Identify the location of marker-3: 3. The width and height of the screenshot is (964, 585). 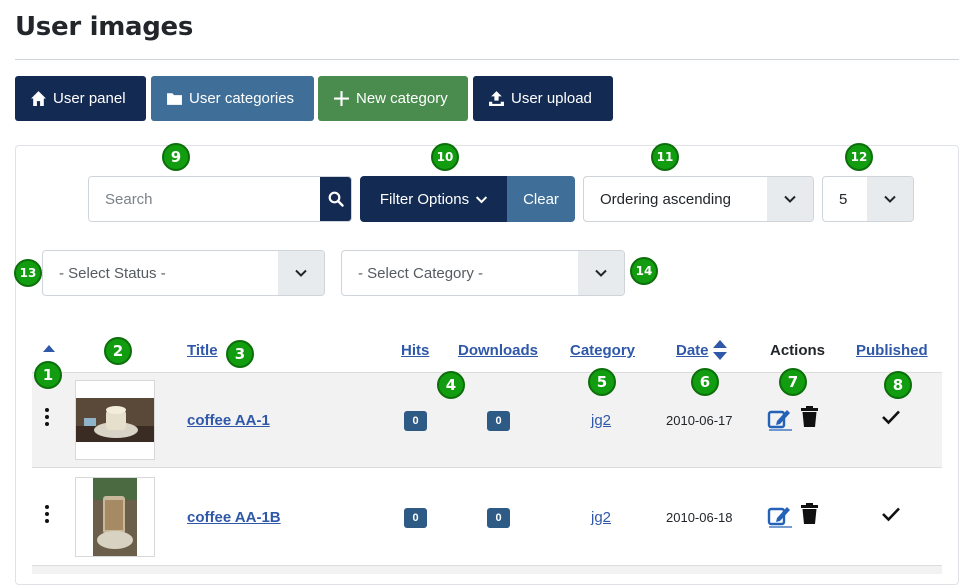
(240, 354).